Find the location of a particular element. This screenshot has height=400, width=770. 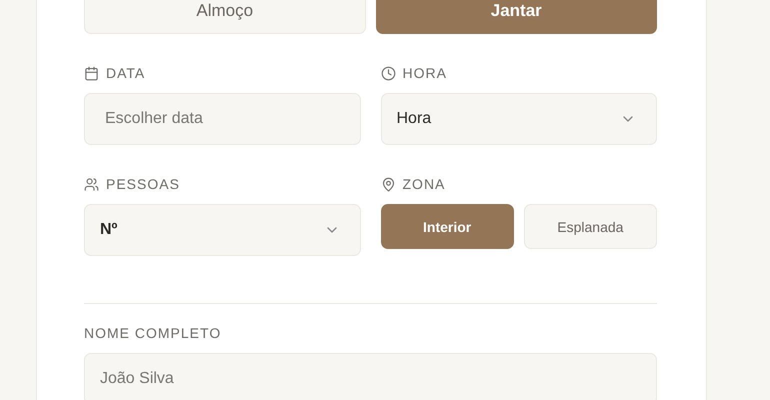

zone-label: ZONA is located at coordinates (424, 184).